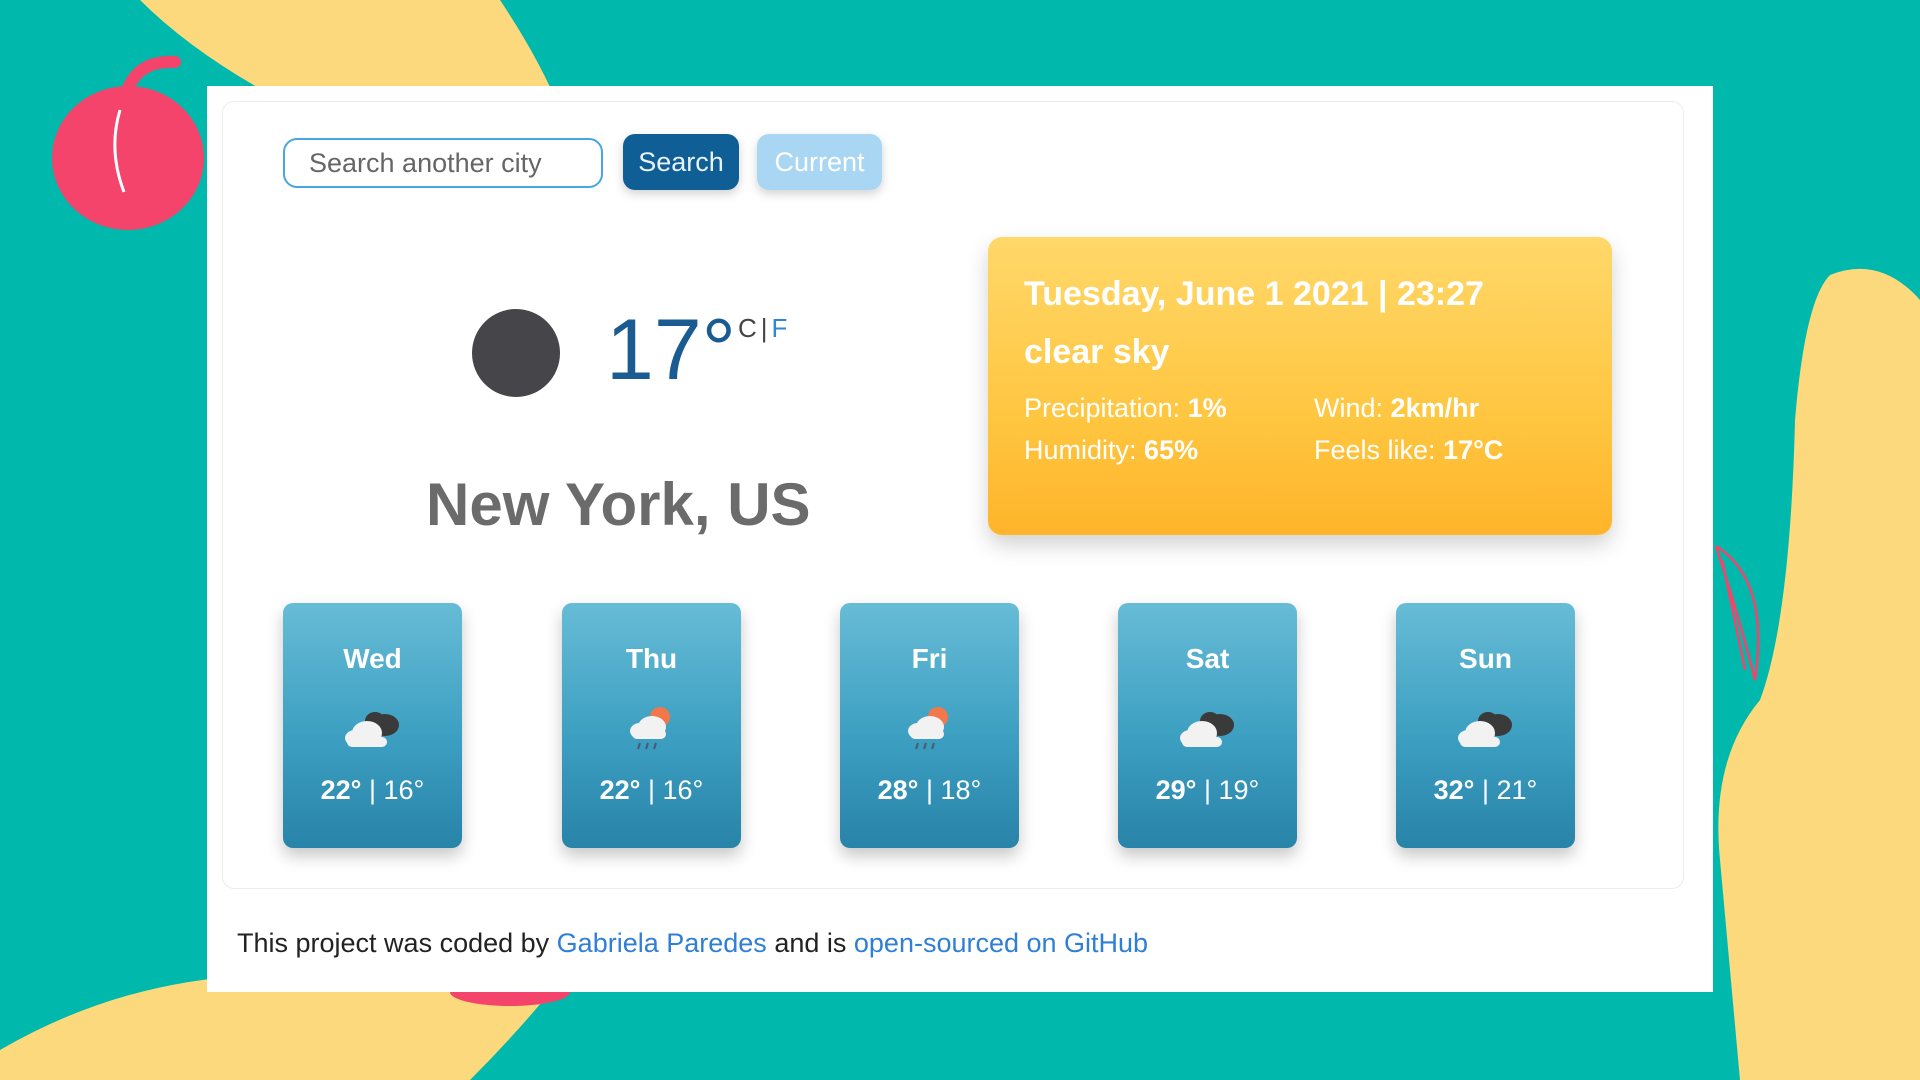 Image resolution: width=1920 pixels, height=1080 pixels. I want to click on footer-prefix: This project was coded by, so click(393, 943).